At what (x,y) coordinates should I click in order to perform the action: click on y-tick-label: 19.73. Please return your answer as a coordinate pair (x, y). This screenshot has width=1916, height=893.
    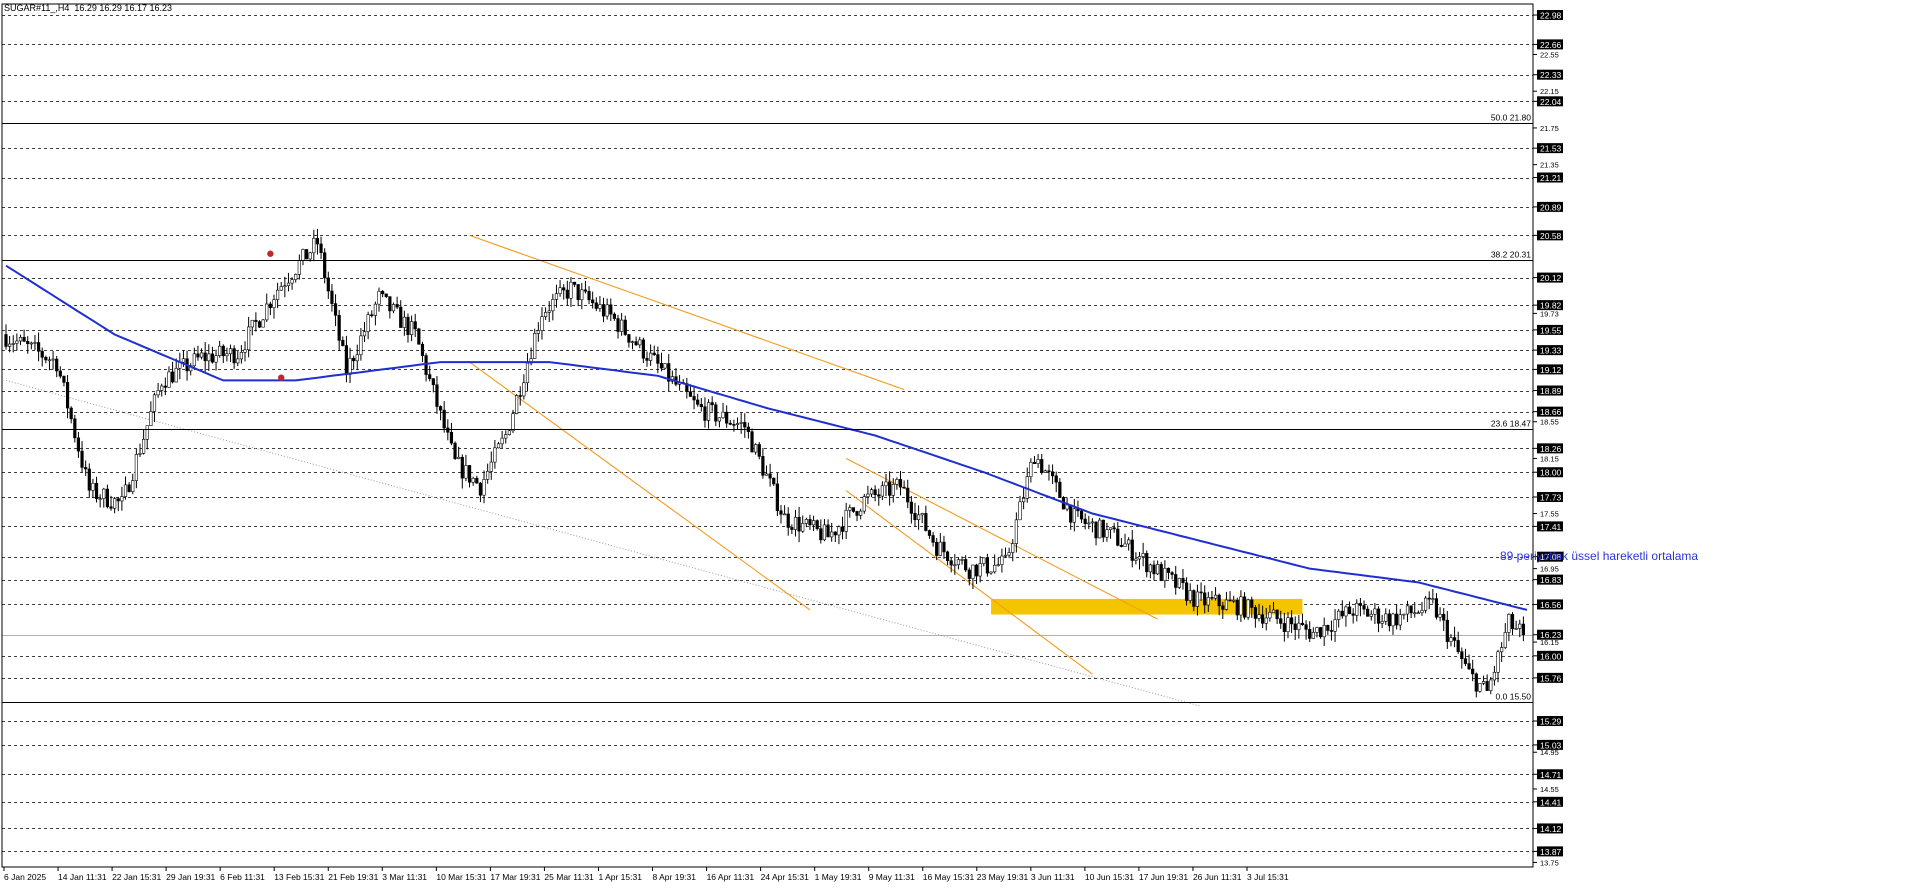
    Looking at the image, I should click on (1549, 313).